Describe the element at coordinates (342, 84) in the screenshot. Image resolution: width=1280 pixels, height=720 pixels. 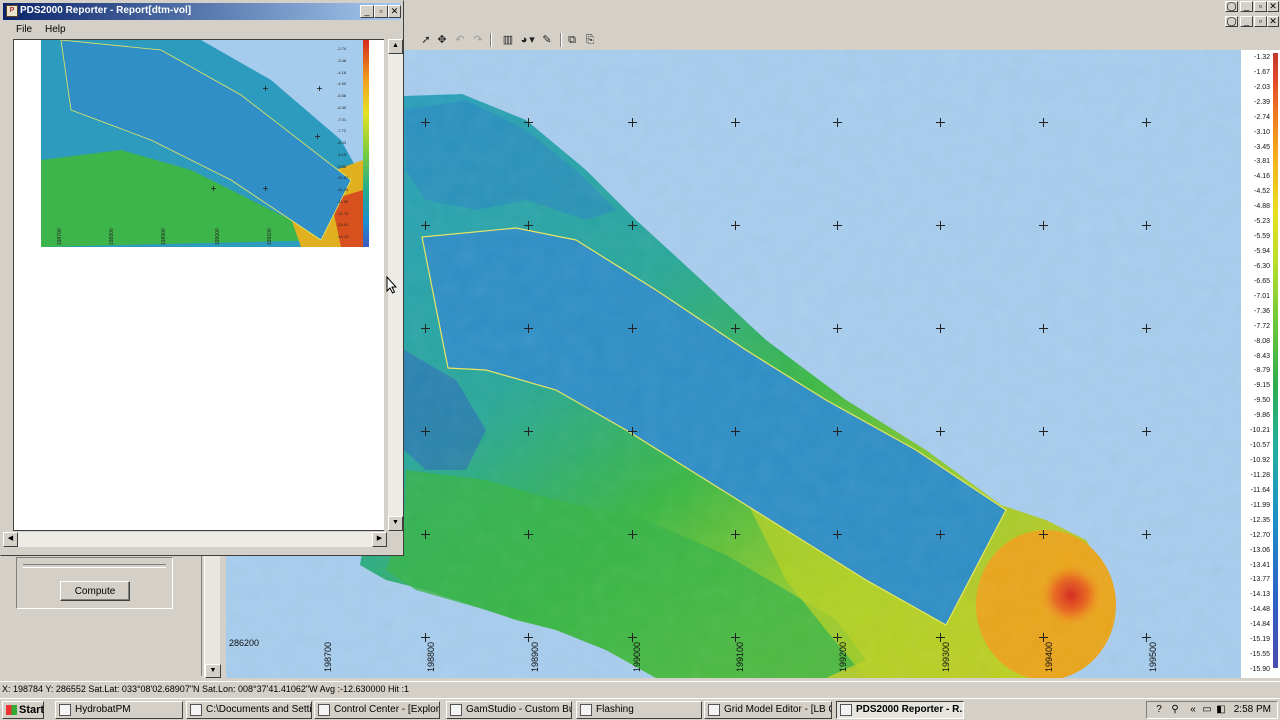
I see `thumbnail-legend-tick: -4.90` at that location.